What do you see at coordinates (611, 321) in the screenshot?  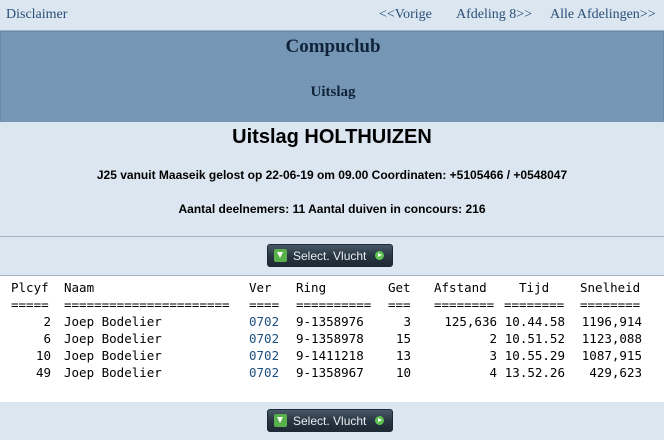 I see `cell-snelheid: 1196,914` at bounding box center [611, 321].